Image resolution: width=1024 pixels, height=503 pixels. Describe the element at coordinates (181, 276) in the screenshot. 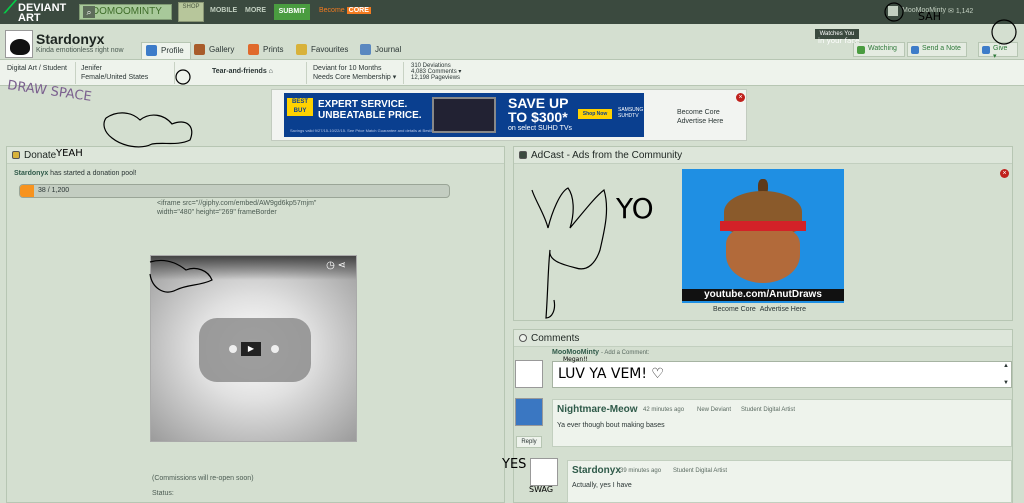

I see `scribble-video-cat` at that location.